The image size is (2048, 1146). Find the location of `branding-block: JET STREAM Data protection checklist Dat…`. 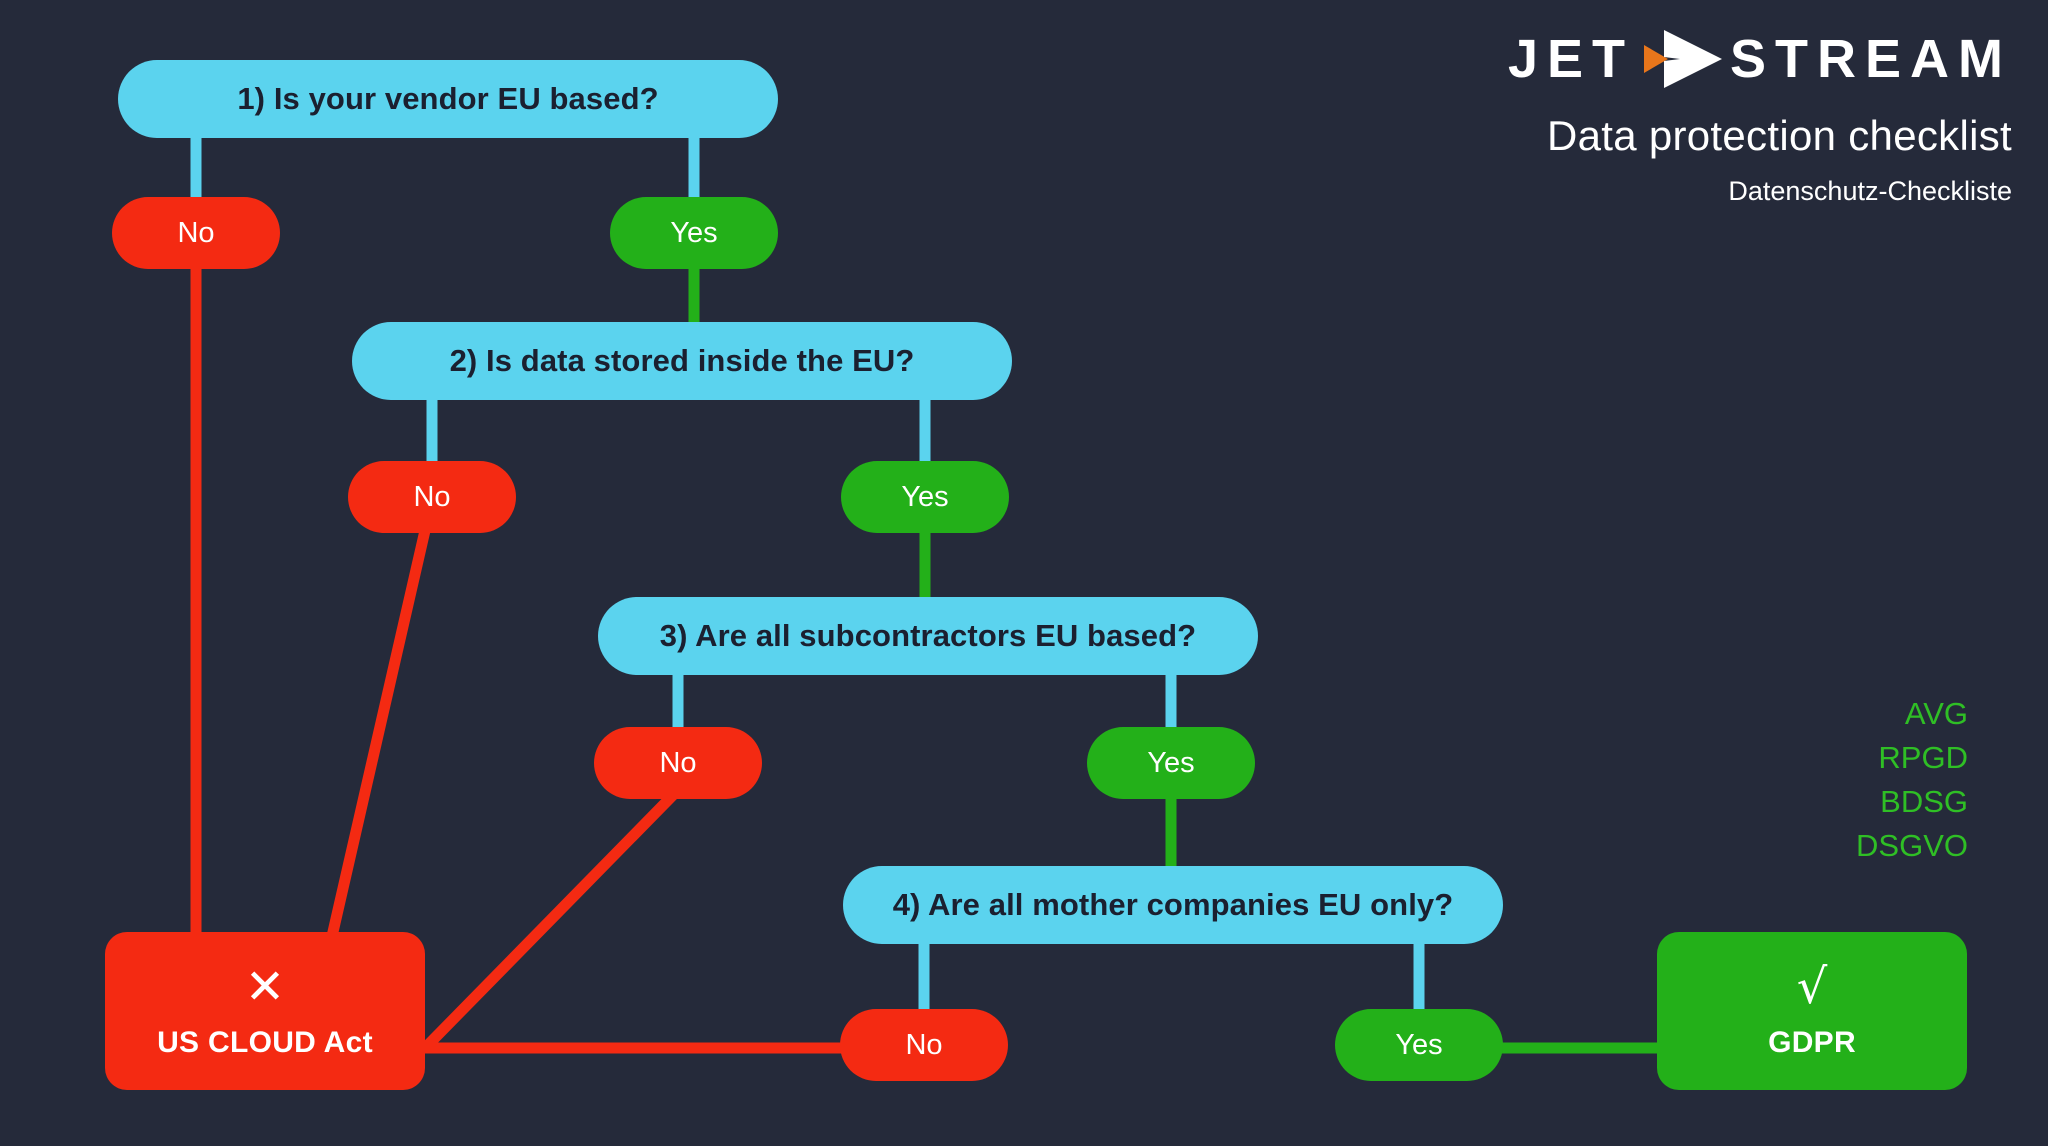

branding-block: JET STREAM Data protection checklist Dat… is located at coordinates (1692, 117).